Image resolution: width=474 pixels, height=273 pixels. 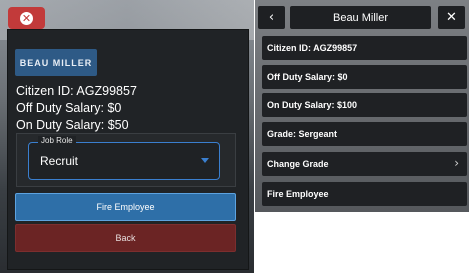 What do you see at coordinates (59, 161) in the screenshot?
I see `job-role-value: Recruit` at bounding box center [59, 161].